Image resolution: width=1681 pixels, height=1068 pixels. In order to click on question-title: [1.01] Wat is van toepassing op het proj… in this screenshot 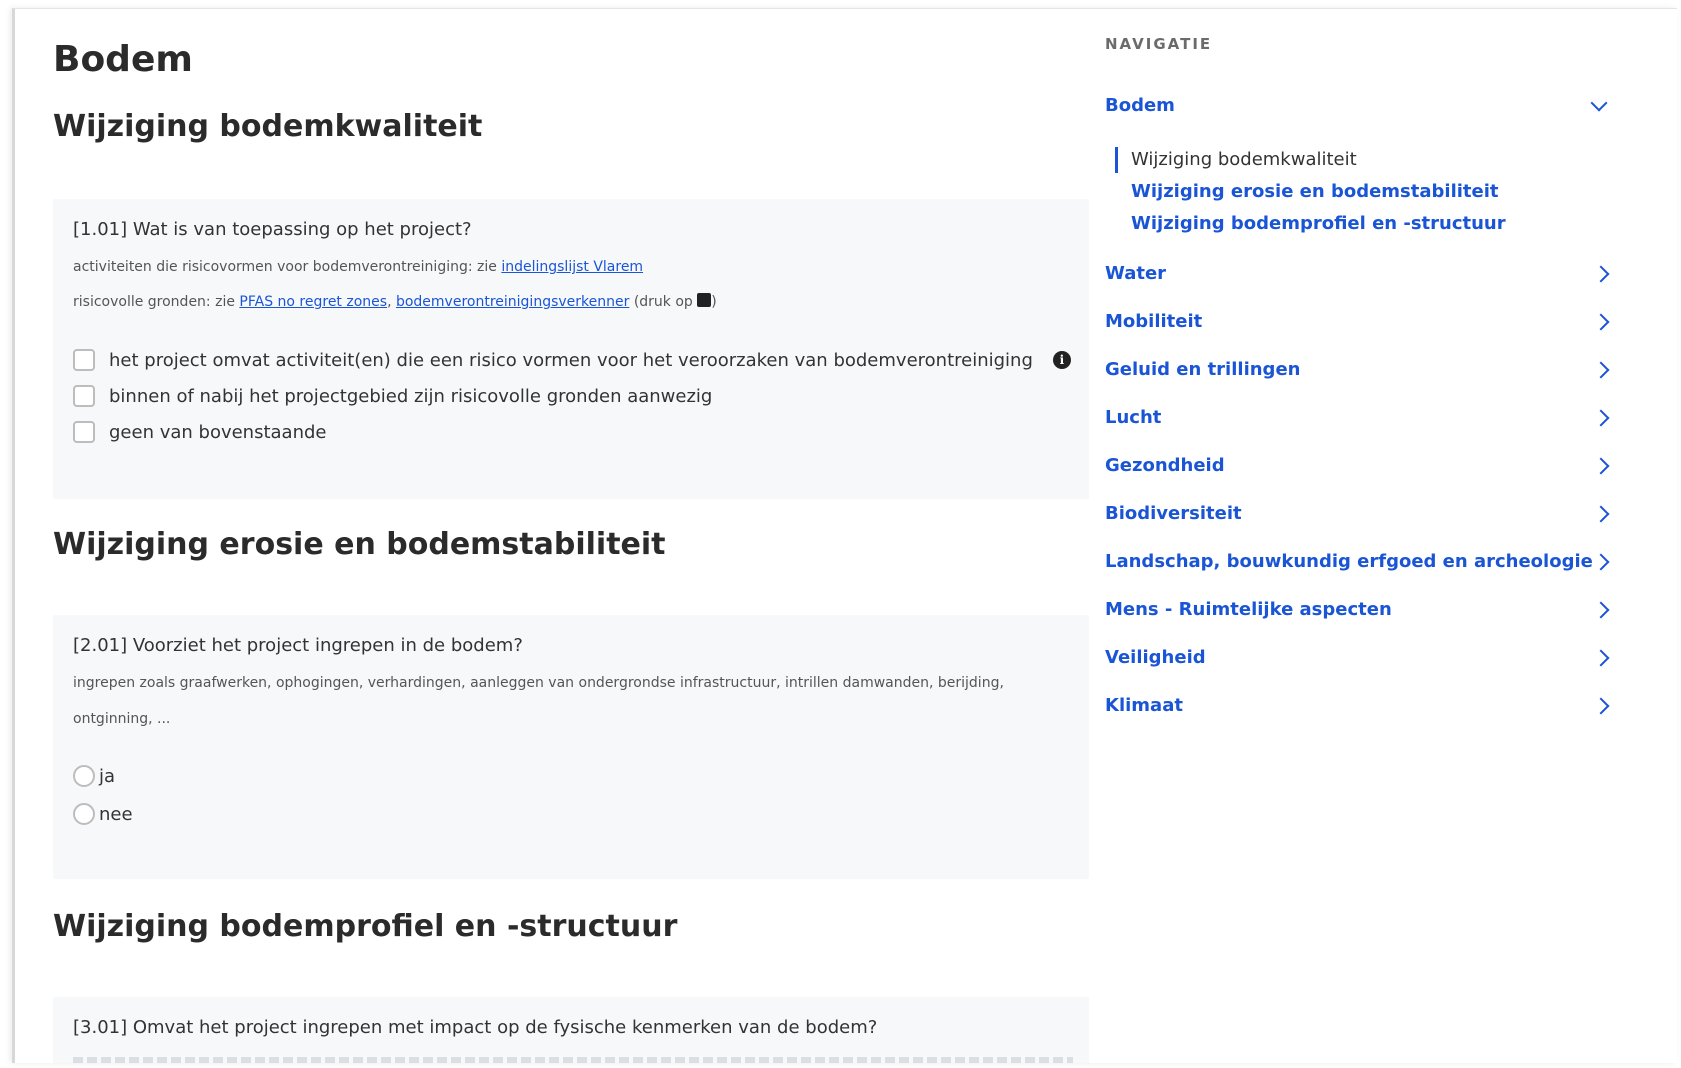, I will do `click(272, 229)`.